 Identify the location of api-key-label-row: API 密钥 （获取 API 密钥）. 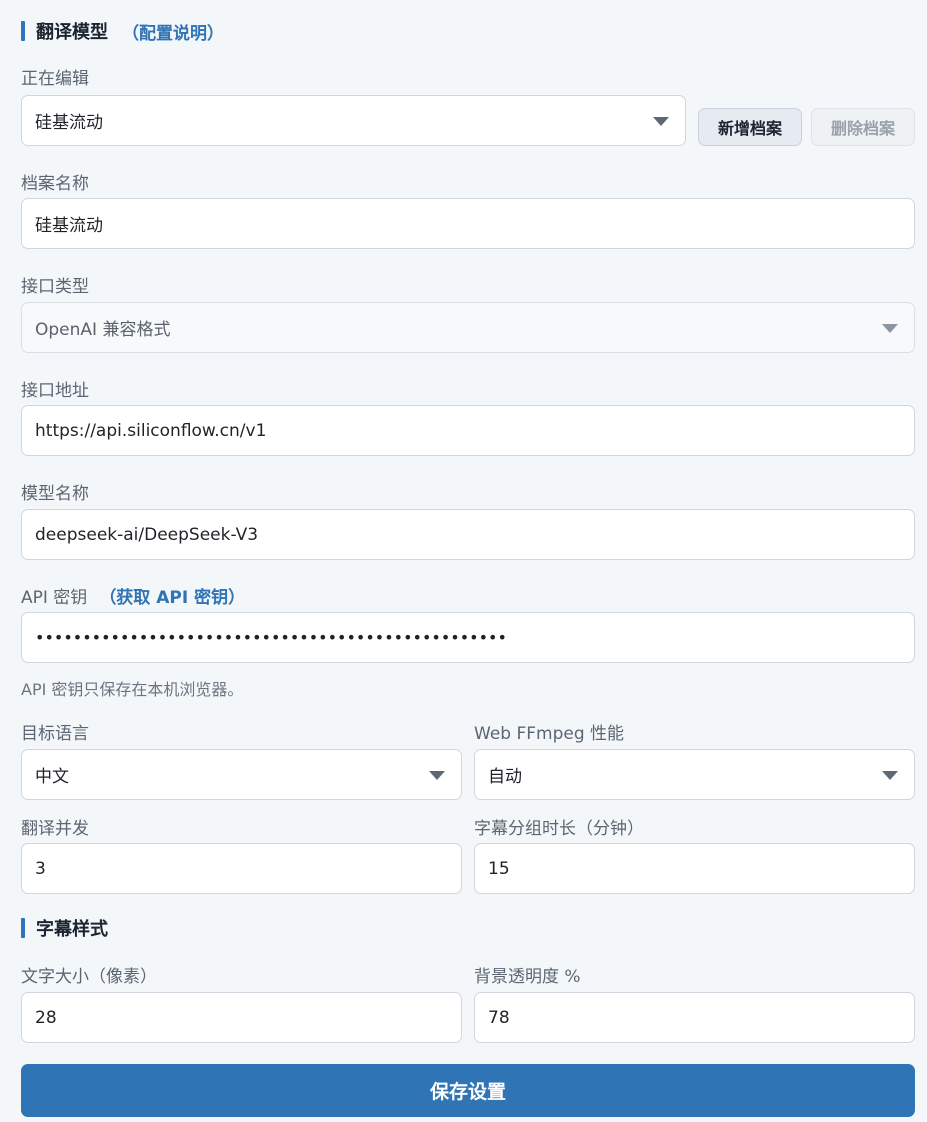
(133, 595).